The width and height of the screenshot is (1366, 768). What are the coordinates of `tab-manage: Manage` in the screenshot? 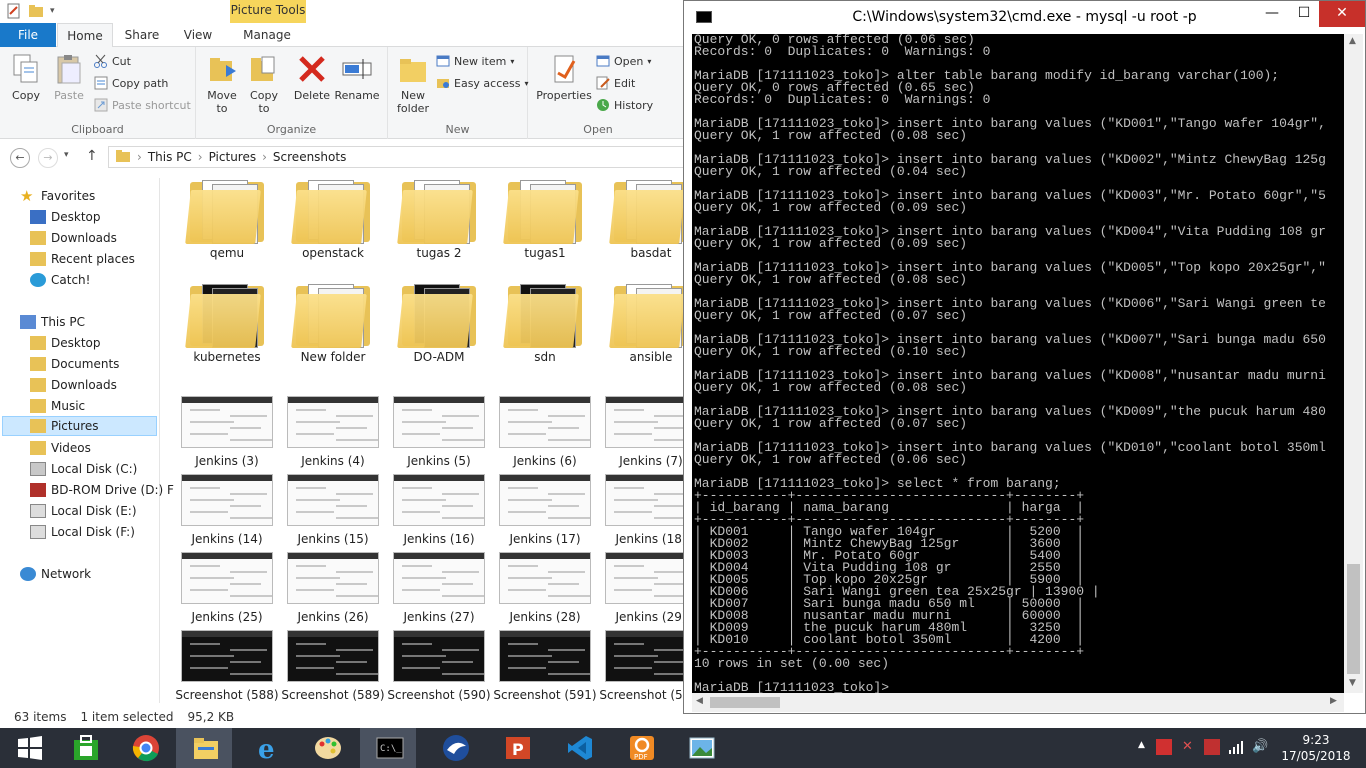 It's located at (267, 35).